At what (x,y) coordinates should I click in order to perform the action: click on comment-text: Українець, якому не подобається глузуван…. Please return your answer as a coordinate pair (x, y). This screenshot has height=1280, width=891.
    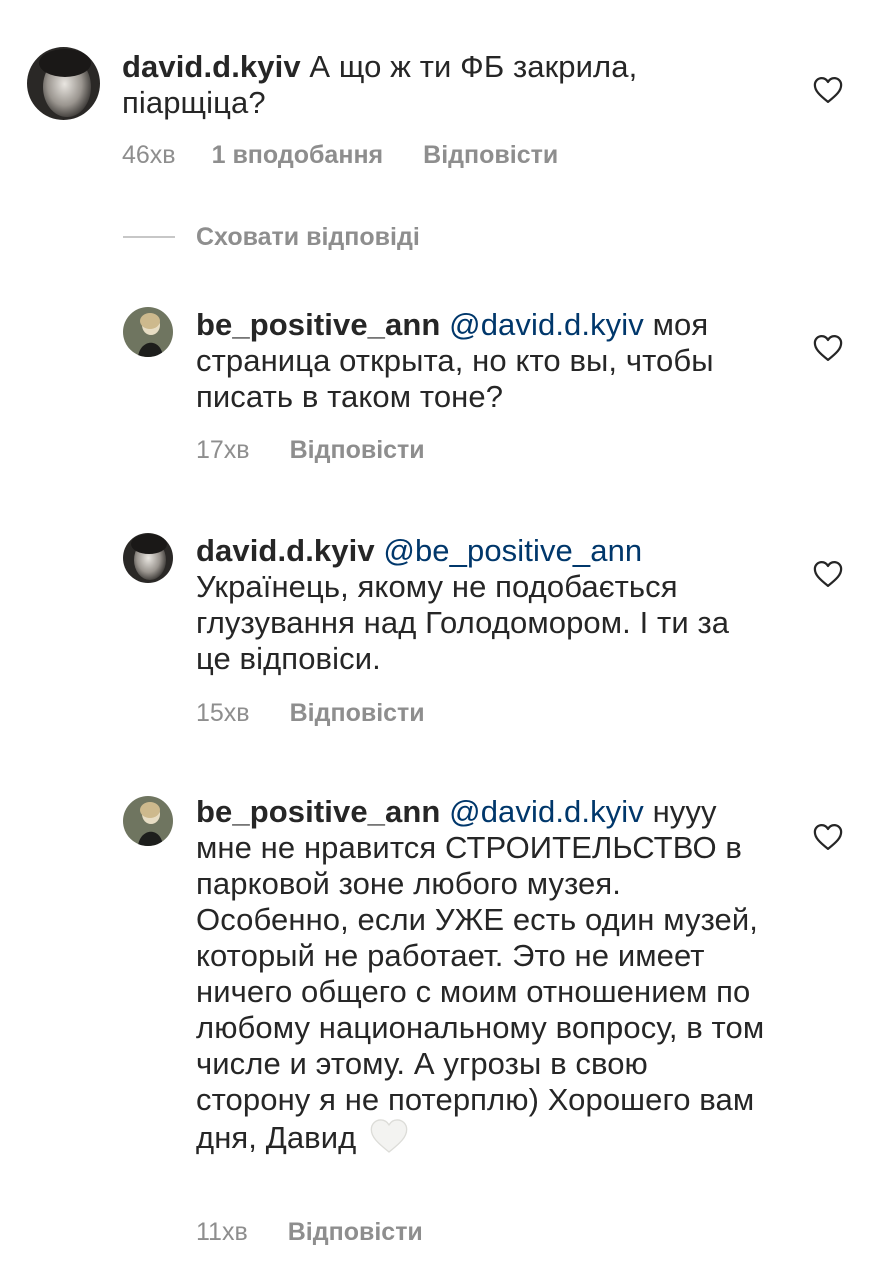
    Looking at the image, I should click on (463, 622).